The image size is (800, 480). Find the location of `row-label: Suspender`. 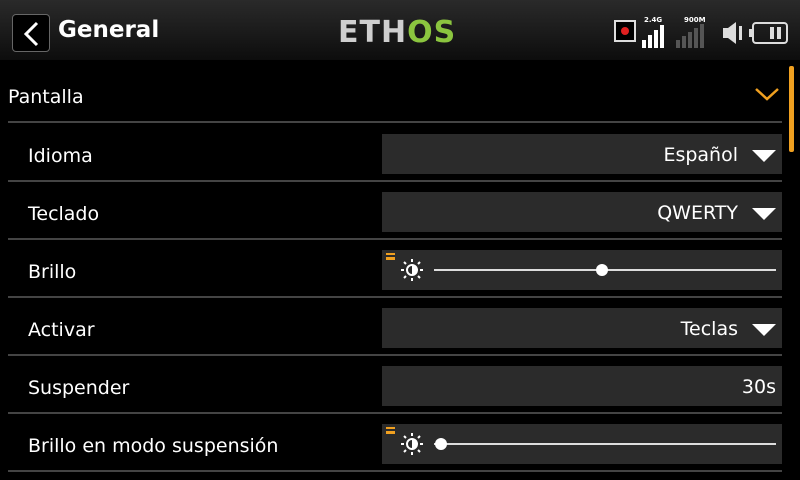

row-label: Suspender is located at coordinates (79, 388).